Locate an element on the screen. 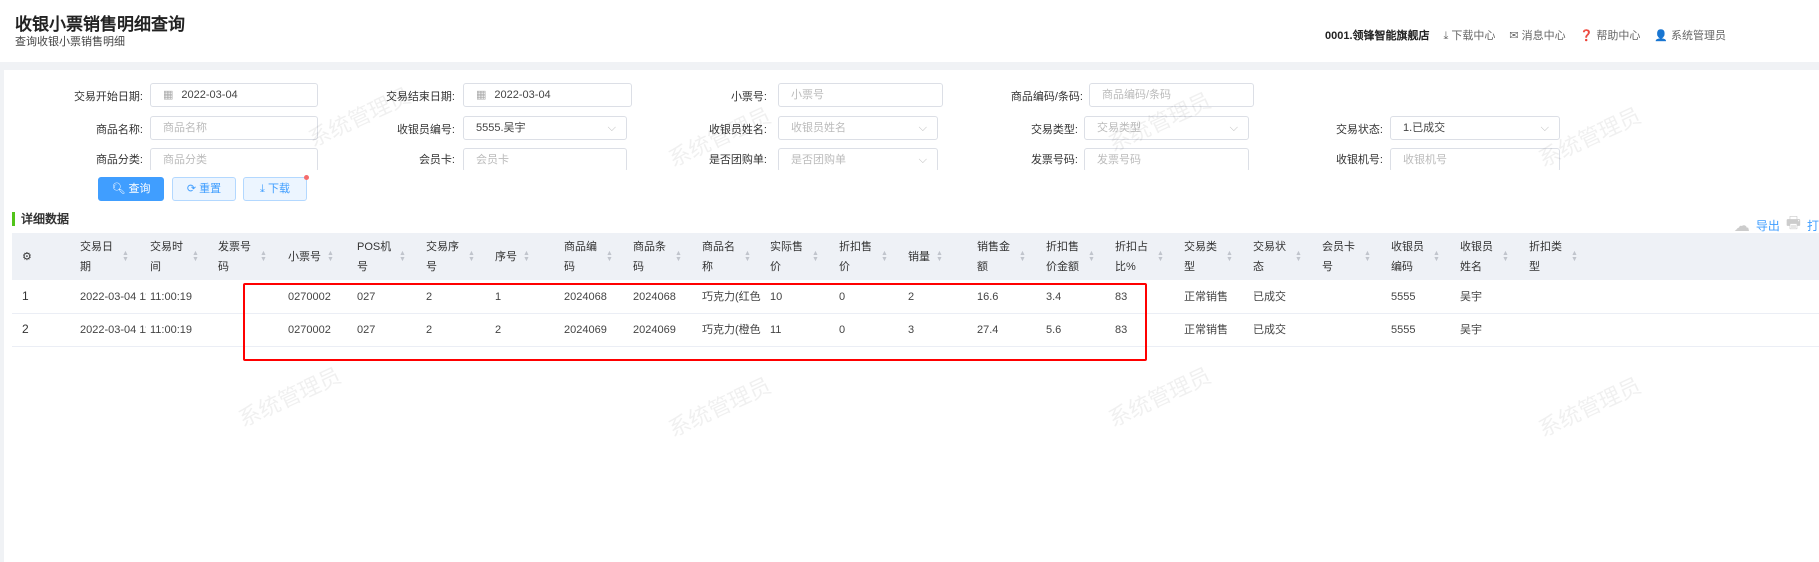  column-header: 交易序号 ▲ ▼ is located at coordinates (450, 256).